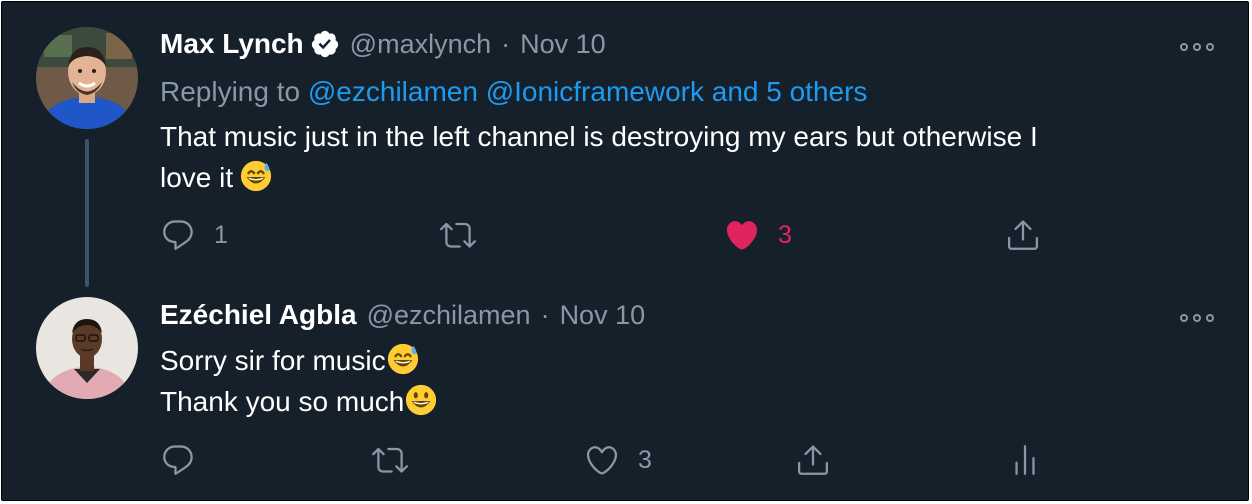  Describe the element at coordinates (421, 400) in the screenshot. I see `smiley-emoji` at that location.